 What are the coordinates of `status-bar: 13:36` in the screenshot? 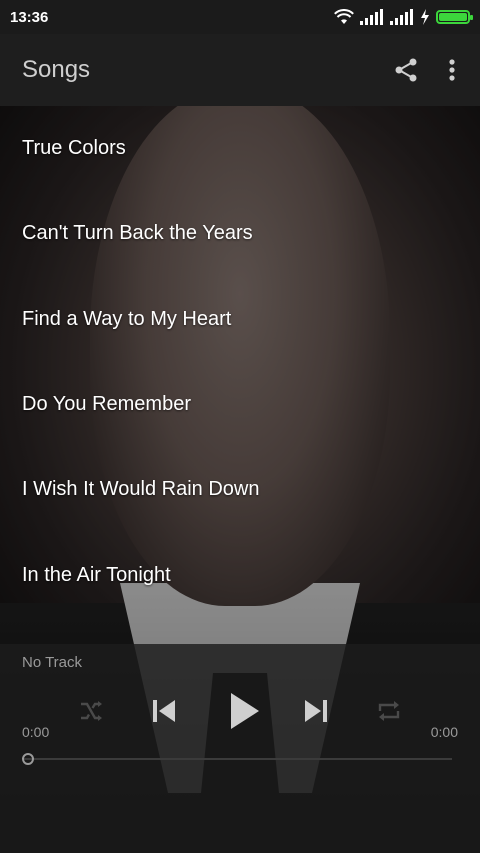 It's located at (240, 17).